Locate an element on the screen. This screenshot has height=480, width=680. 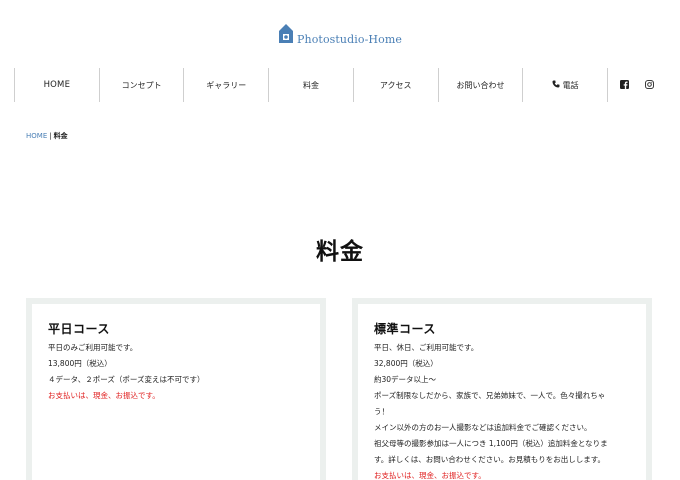
course-text-line: ポーズ制限なしだから、家族で、兄弟姉妹で、一人で。色々撮れちゃ is located at coordinates (490, 395).